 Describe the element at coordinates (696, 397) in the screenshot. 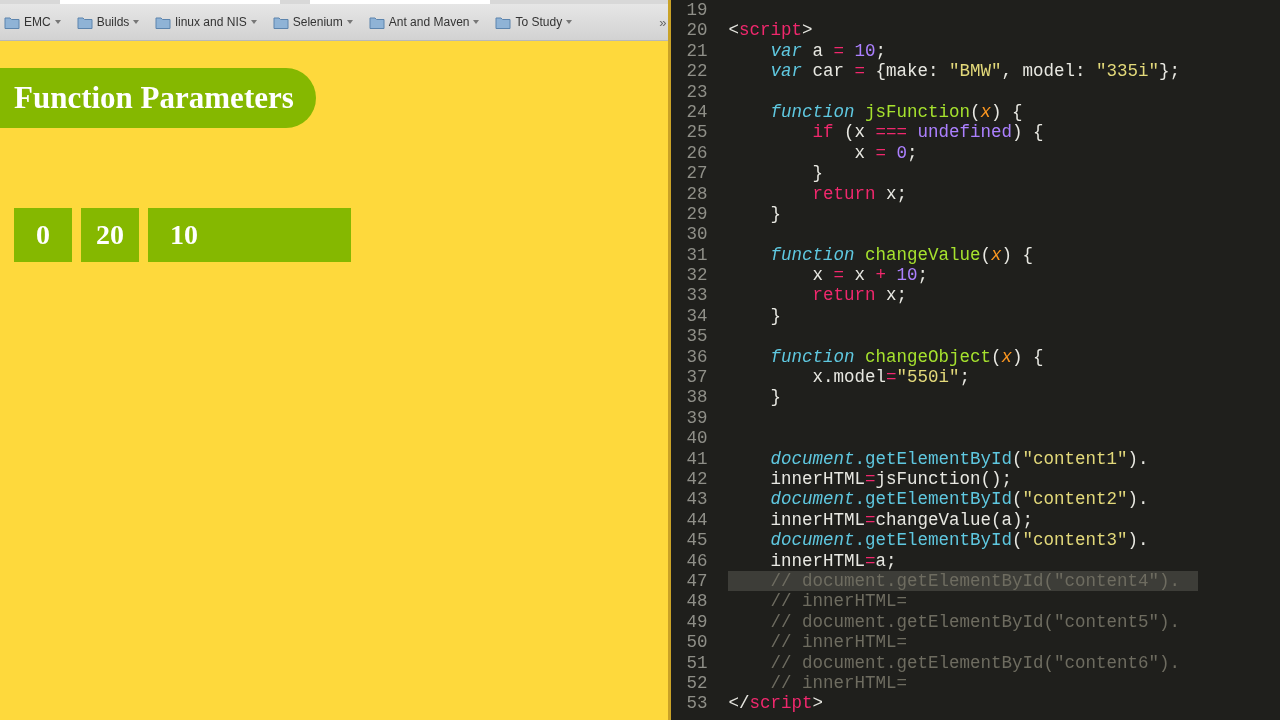

I see `line-number: 38` at that location.